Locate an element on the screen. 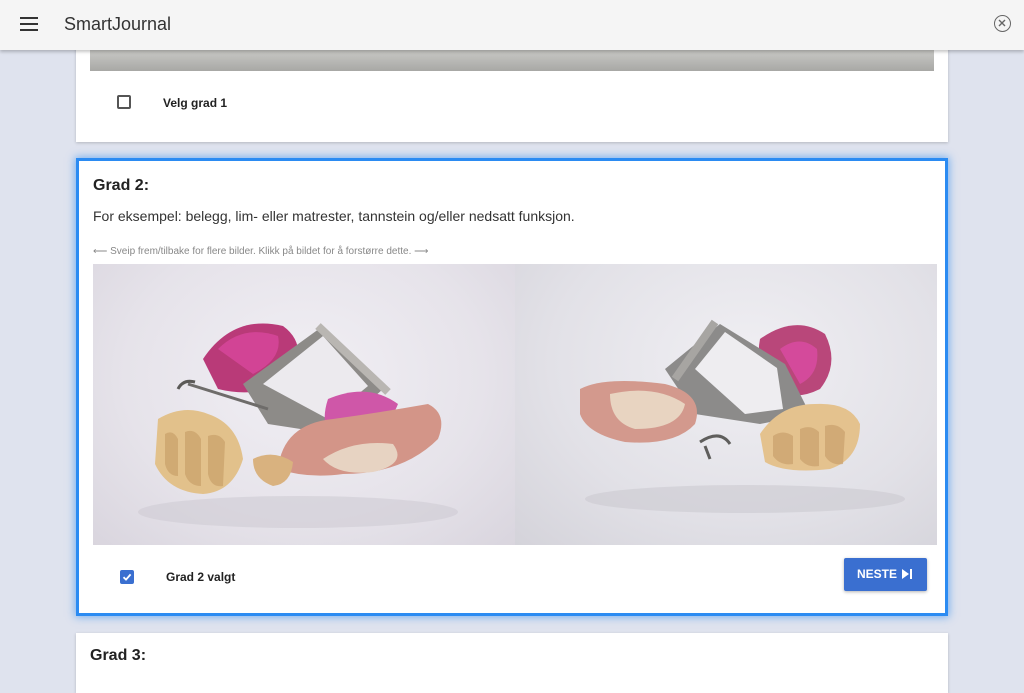 The height and width of the screenshot is (693, 1024). grade-2-checkbox is located at coordinates (127, 577).